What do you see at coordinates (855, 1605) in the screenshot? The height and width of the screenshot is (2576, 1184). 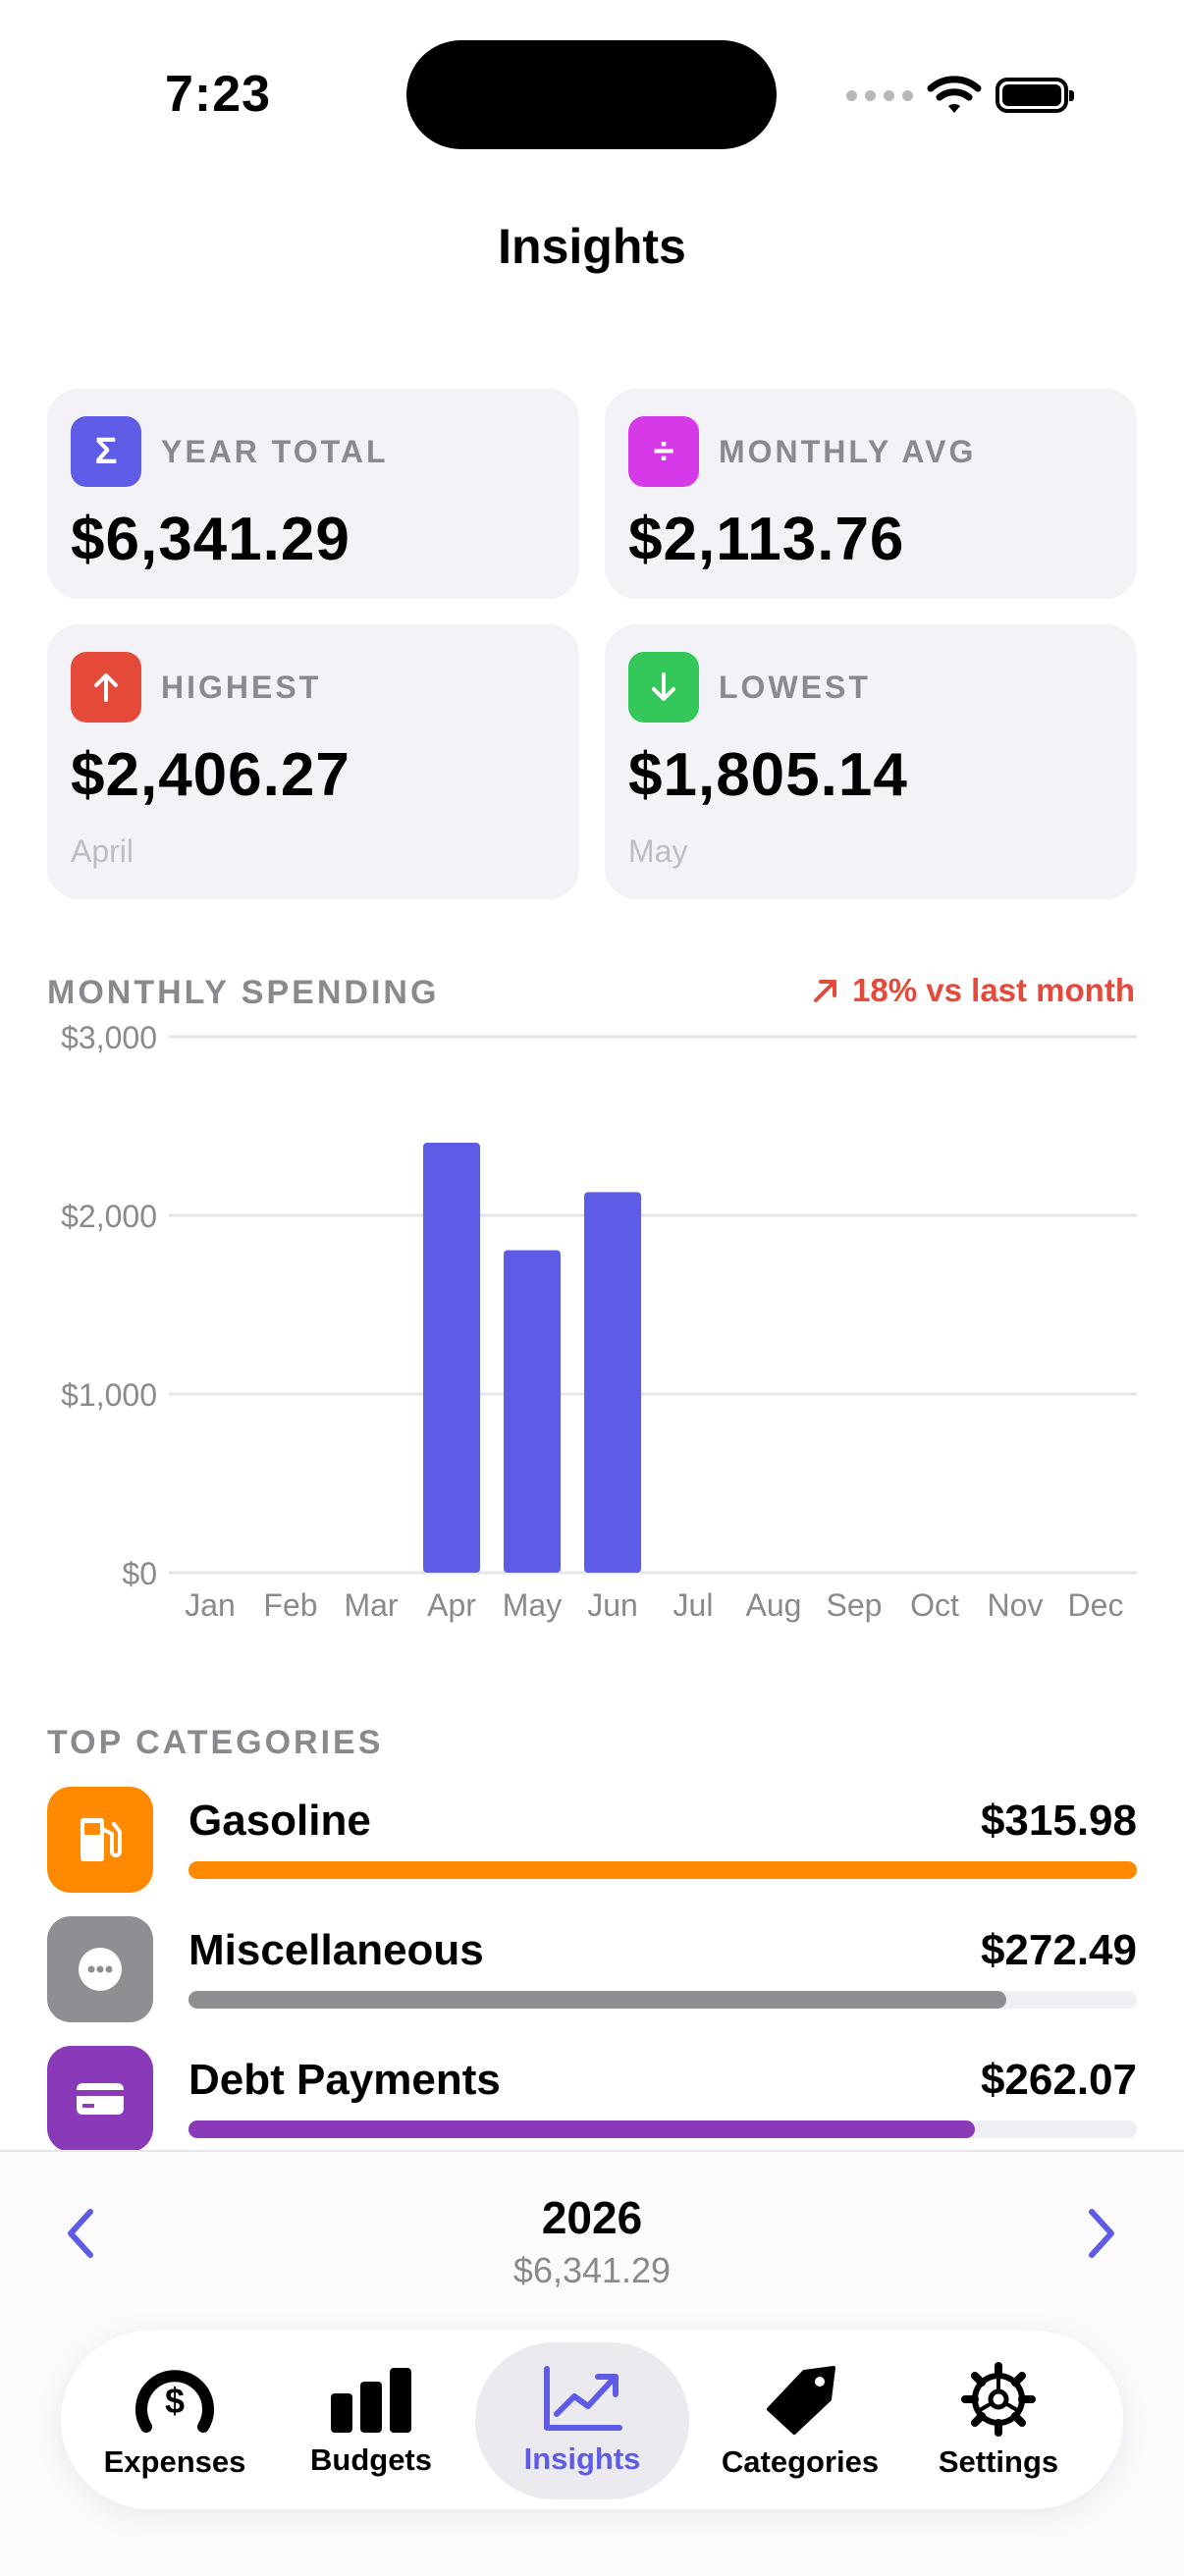 I see `x-tick-label: Sep` at bounding box center [855, 1605].